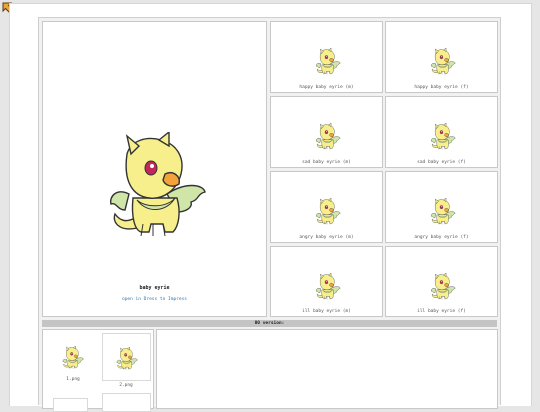  Describe the element at coordinates (441, 87) in the screenshot. I see `variant-label: happy baby eyrie (f)` at that location.